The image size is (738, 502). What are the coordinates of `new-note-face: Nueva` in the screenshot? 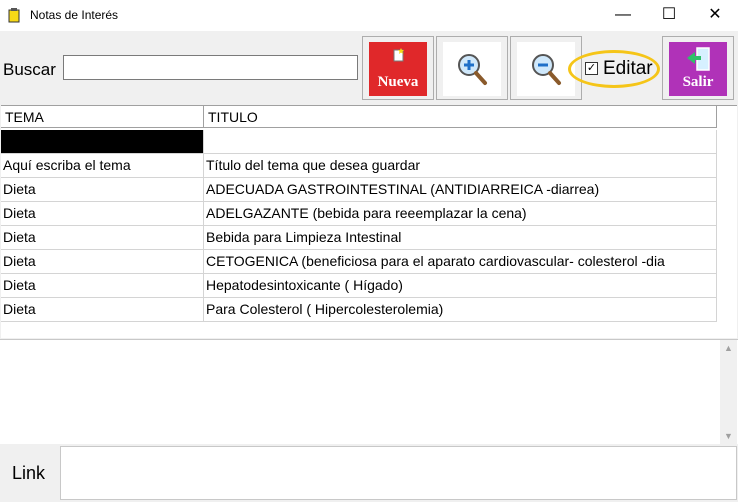 It's located at (398, 69).